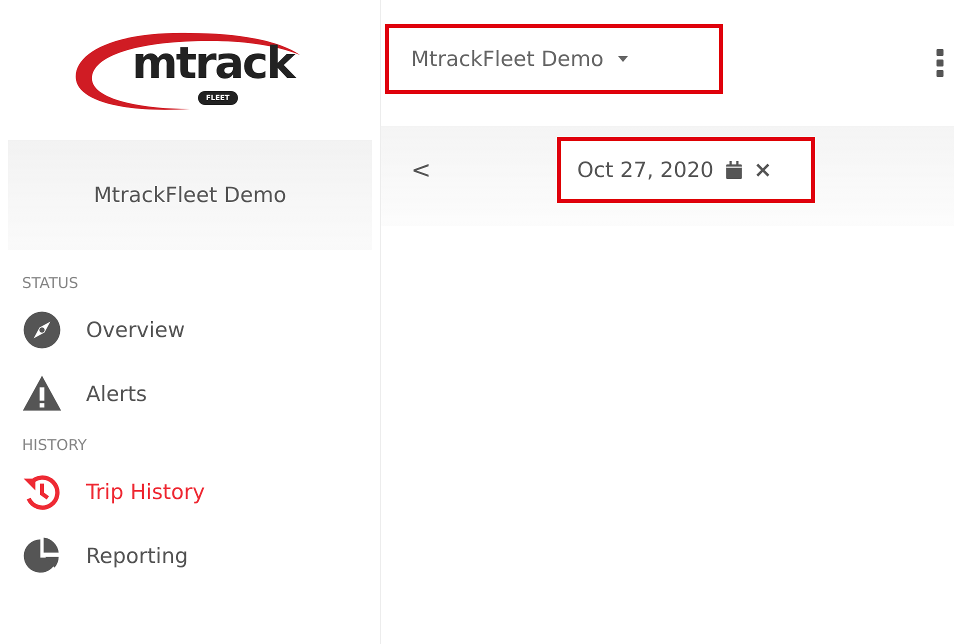 Image resolution: width=954 pixels, height=644 pixels. What do you see at coordinates (103, 330) in the screenshot?
I see `nav-item: Overview` at bounding box center [103, 330].